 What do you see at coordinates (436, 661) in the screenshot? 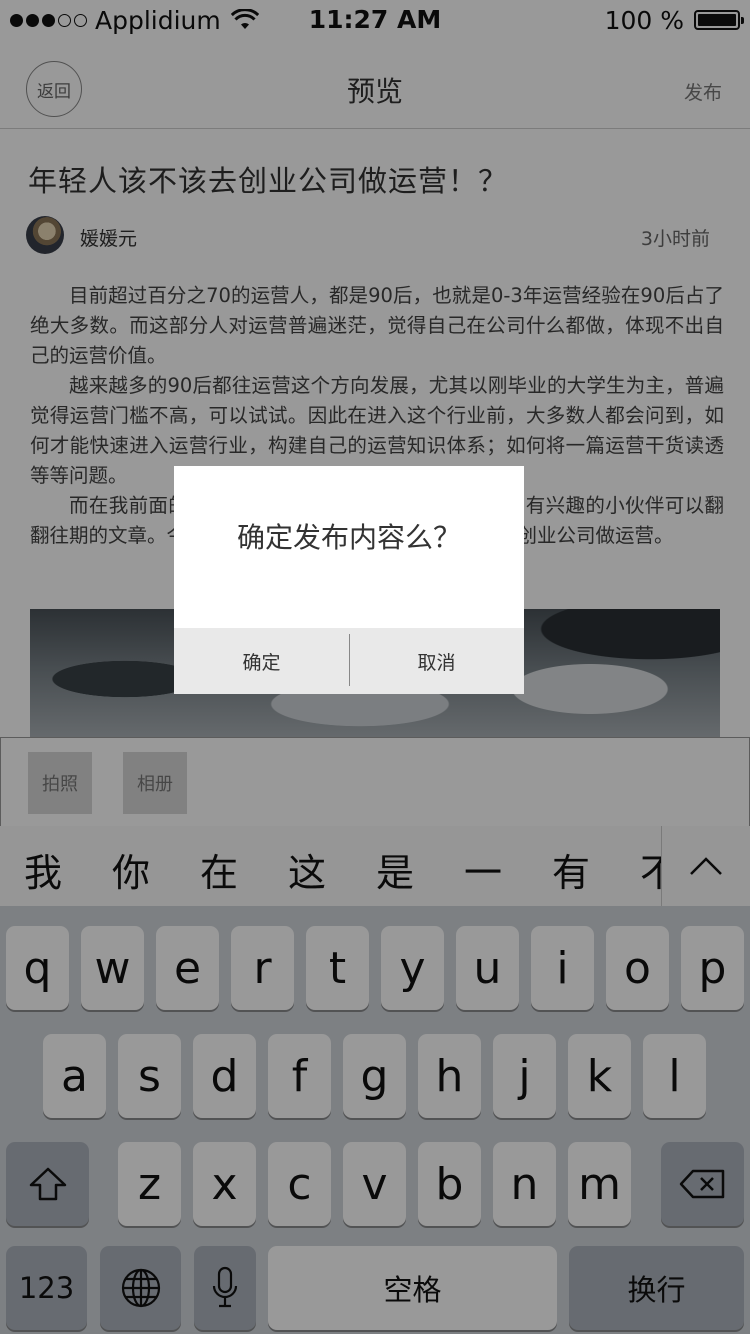
I see `cancel-button: 取消` at bounding box center [436, 661].